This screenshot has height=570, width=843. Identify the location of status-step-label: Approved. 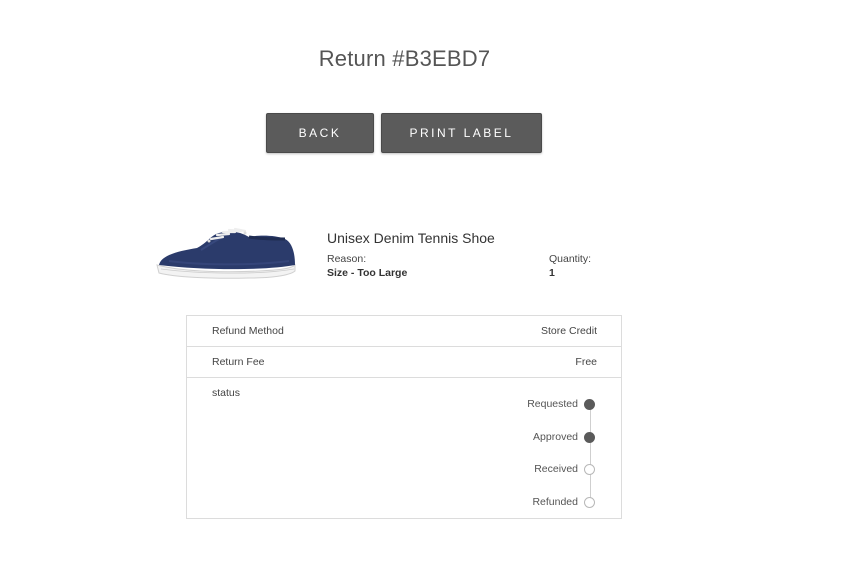
(555, 437).